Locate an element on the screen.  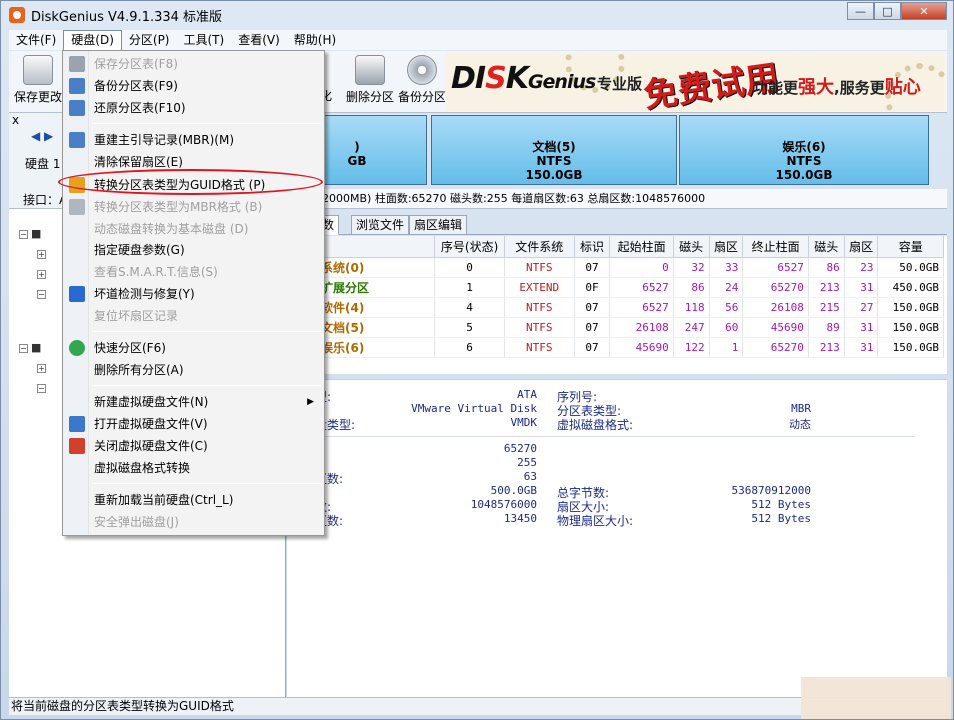
cell-size: 50.0GB is located at coordinates (910, 267).